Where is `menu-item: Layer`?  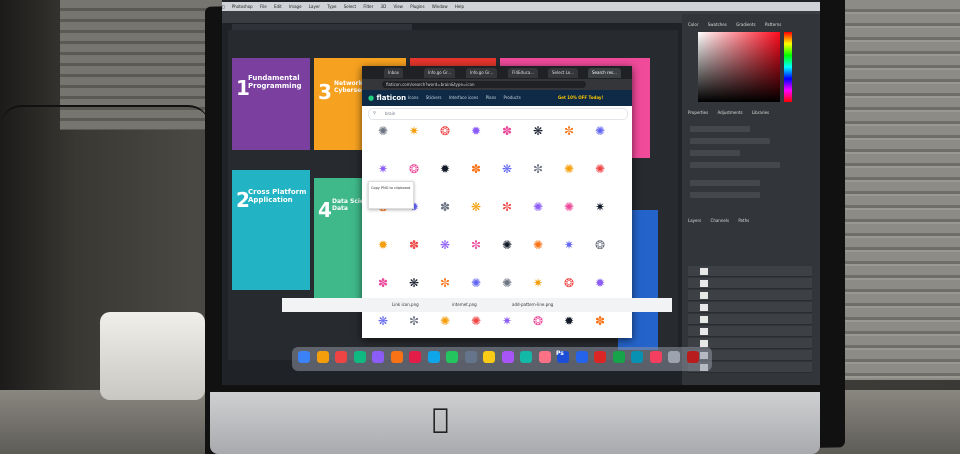
menu-item: Layer is located at coordinates (314, 6).